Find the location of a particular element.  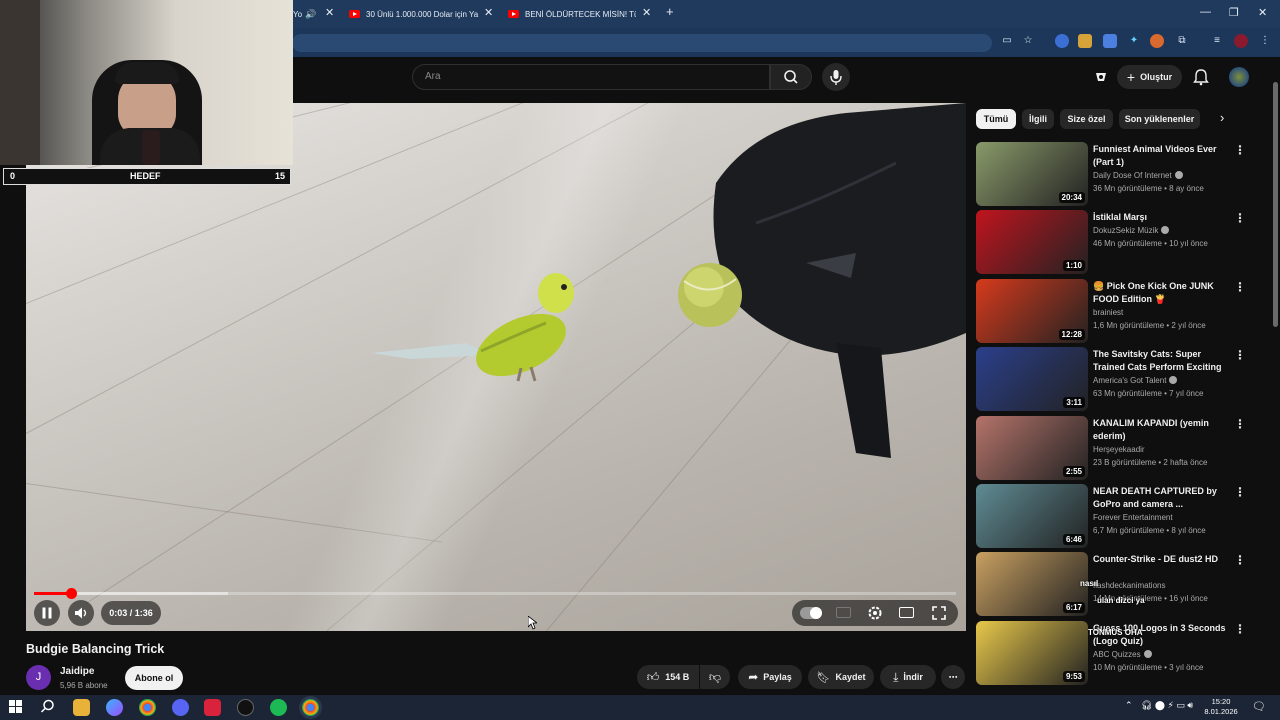

new-tab-button: + is located at coordinates (670, 11).